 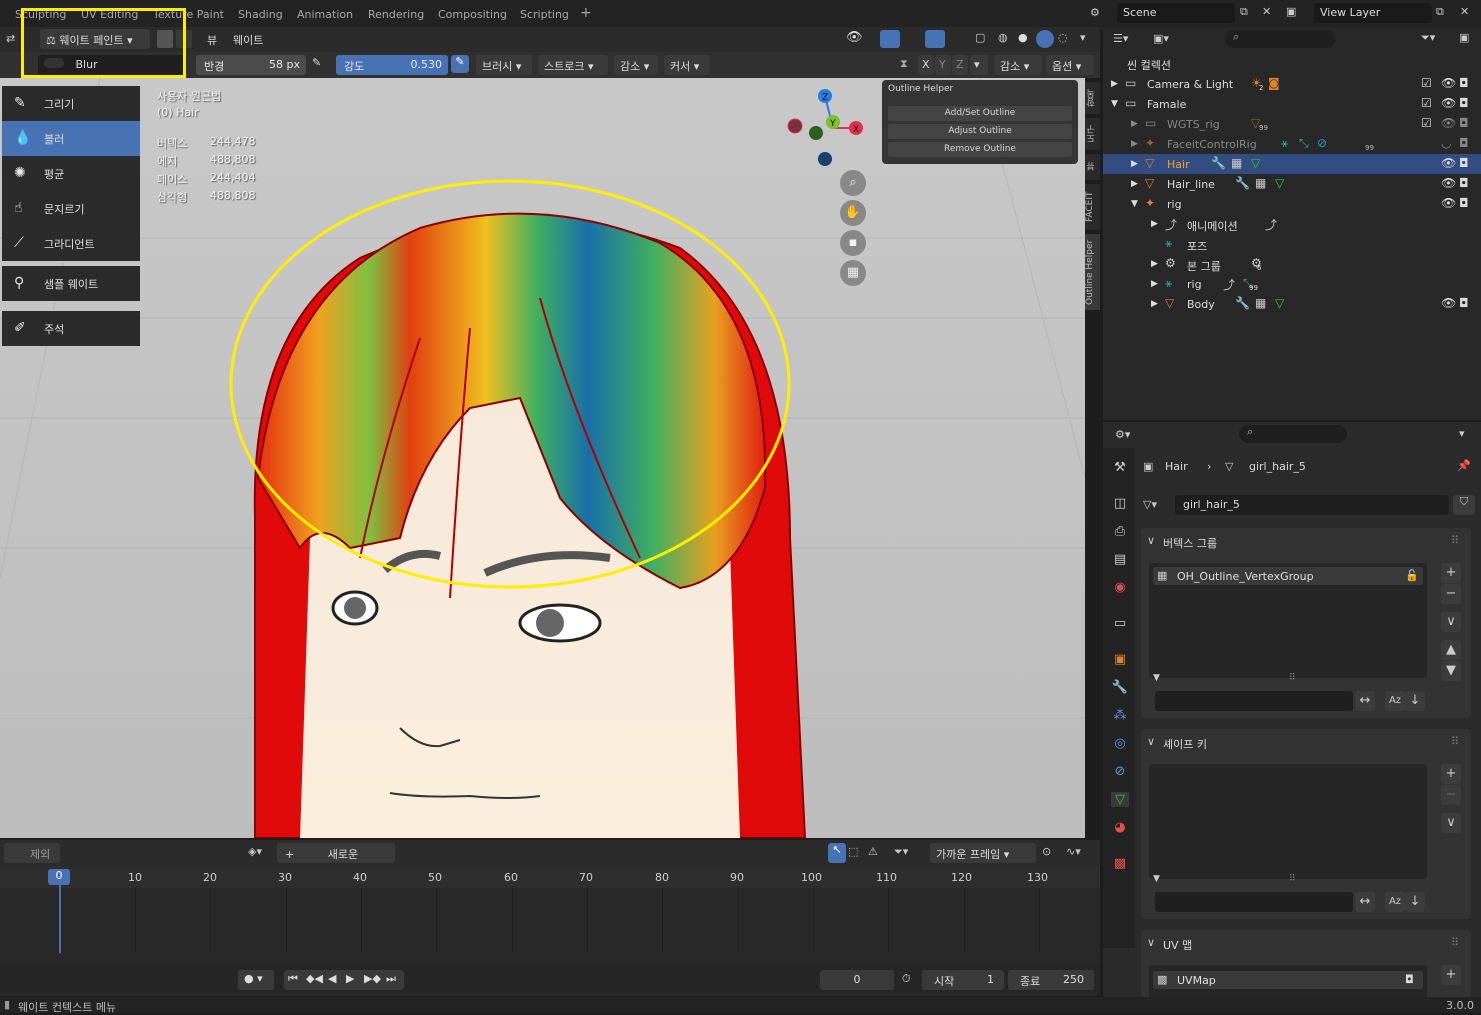 I want to click on tool-blur: 💧 블러, so click(x=71, y=138).